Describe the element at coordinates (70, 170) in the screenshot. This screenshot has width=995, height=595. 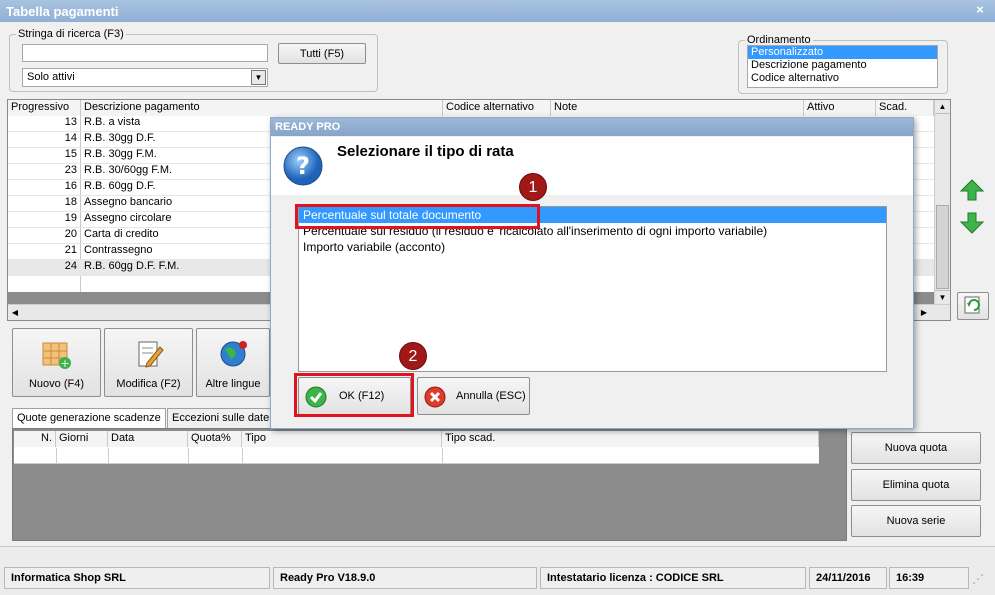
I see `row-number: 23` at that location.